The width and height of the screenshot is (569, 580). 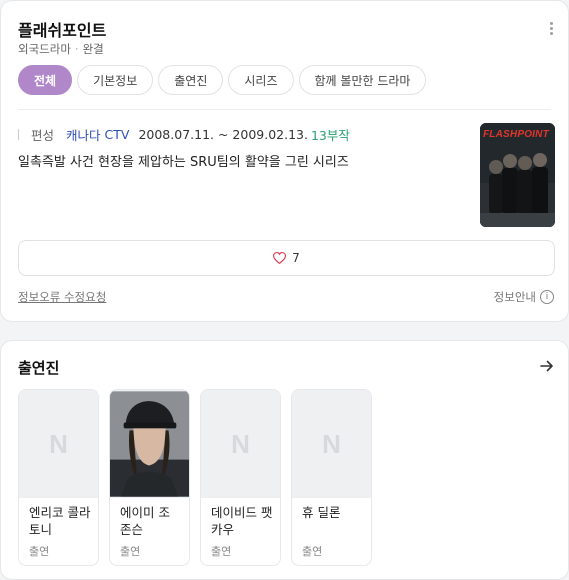 I want to click on tab-basic-info: 기본정보, so click(x=115, y=80).